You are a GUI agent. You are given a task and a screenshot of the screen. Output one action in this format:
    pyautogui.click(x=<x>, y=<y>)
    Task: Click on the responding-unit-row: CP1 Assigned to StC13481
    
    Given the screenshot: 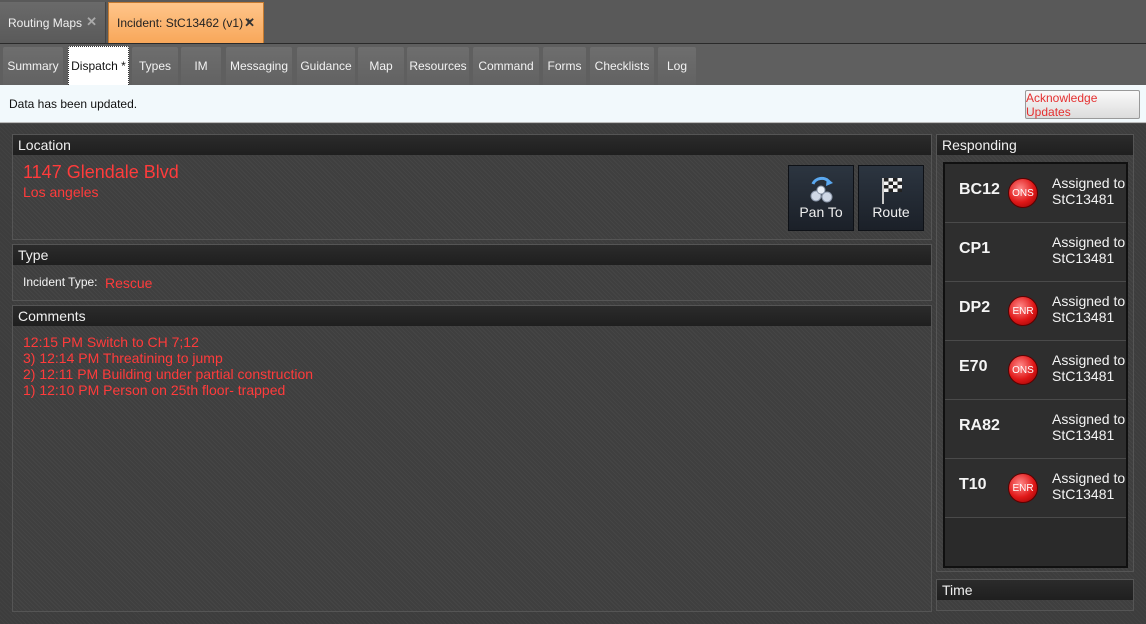 What is the action you would take?
    pyautogui.click(x=1035, y=252)
    